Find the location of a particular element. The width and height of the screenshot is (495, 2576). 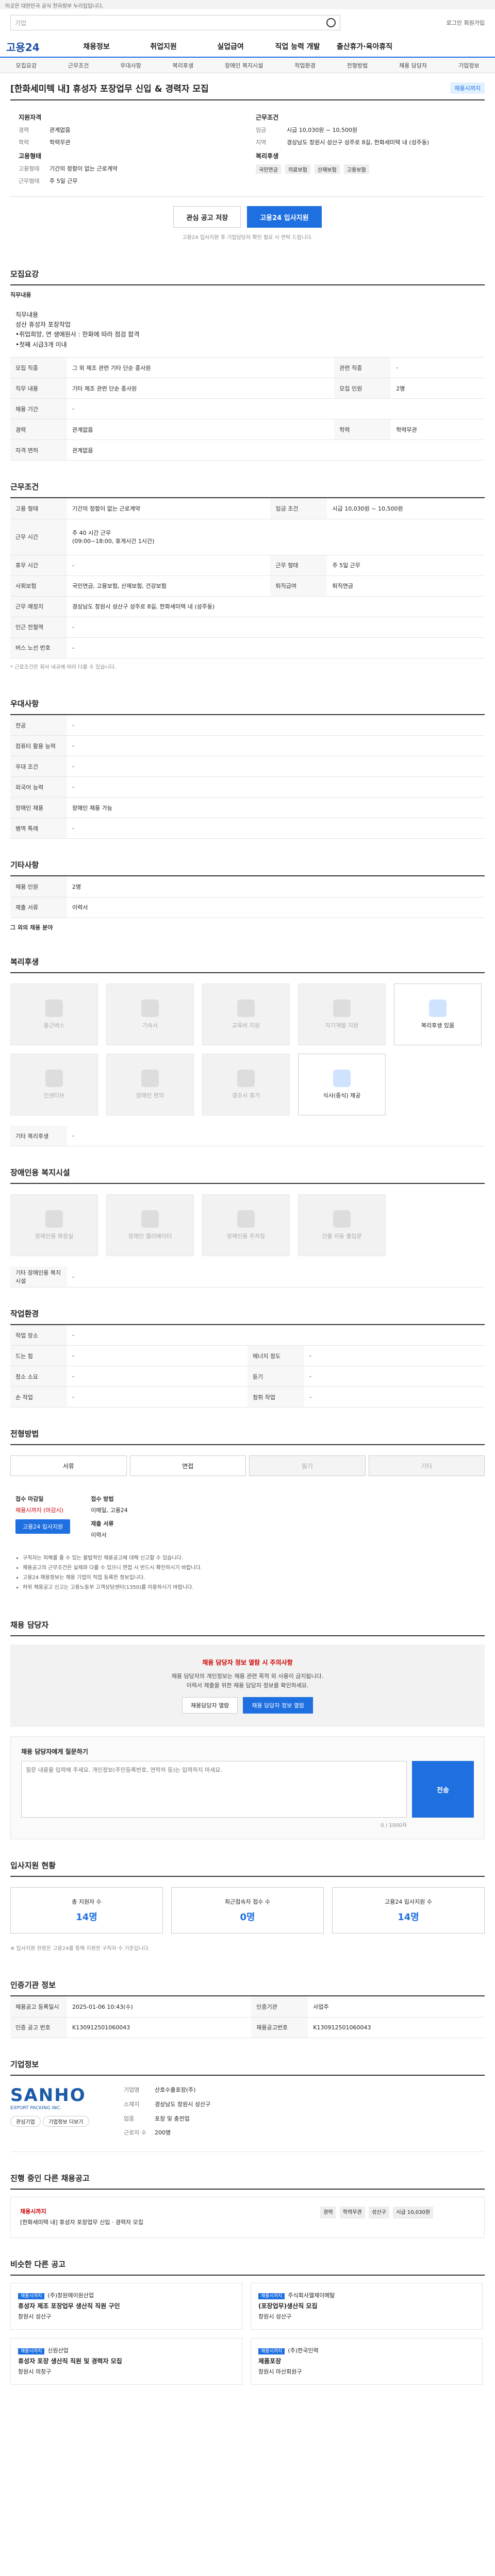

anchor-link: 근무조건 is located at coordinates (78, 65).